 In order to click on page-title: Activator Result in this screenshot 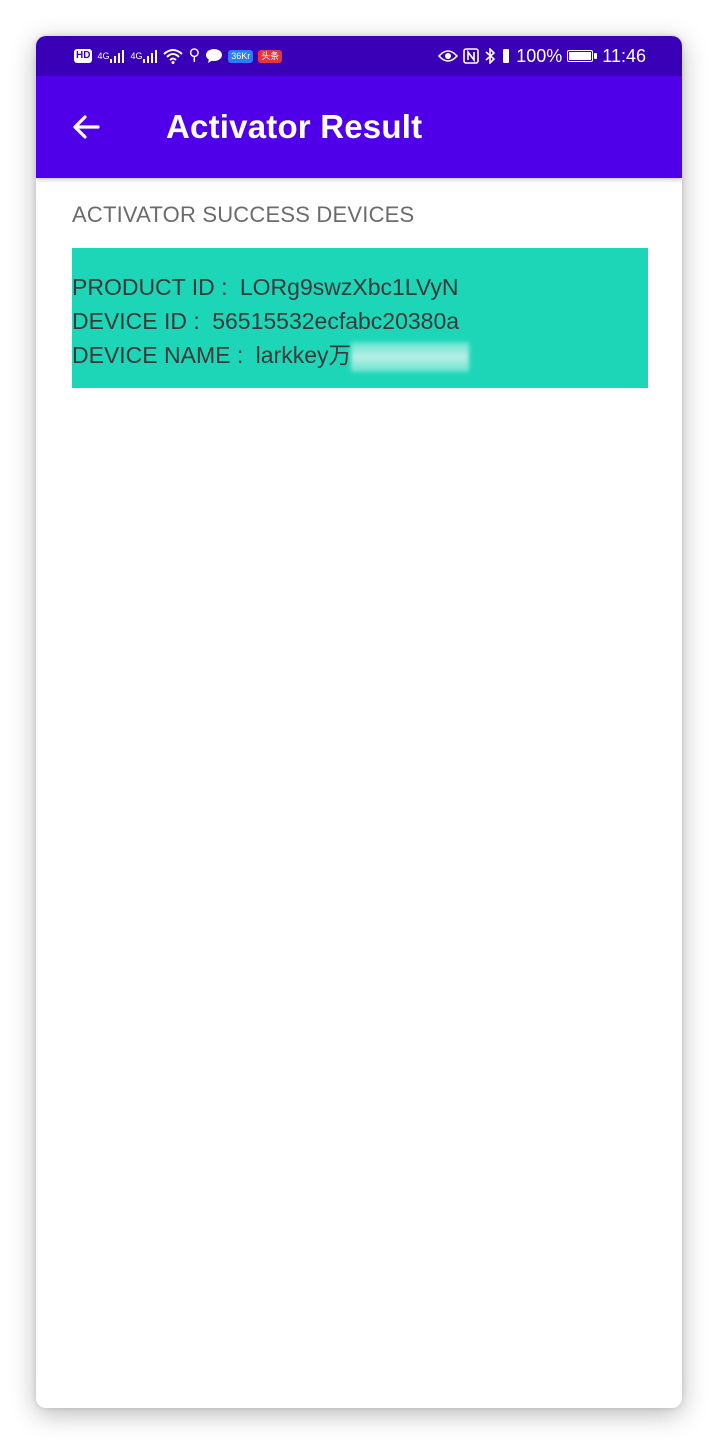, I will do `click(294, 126)`.